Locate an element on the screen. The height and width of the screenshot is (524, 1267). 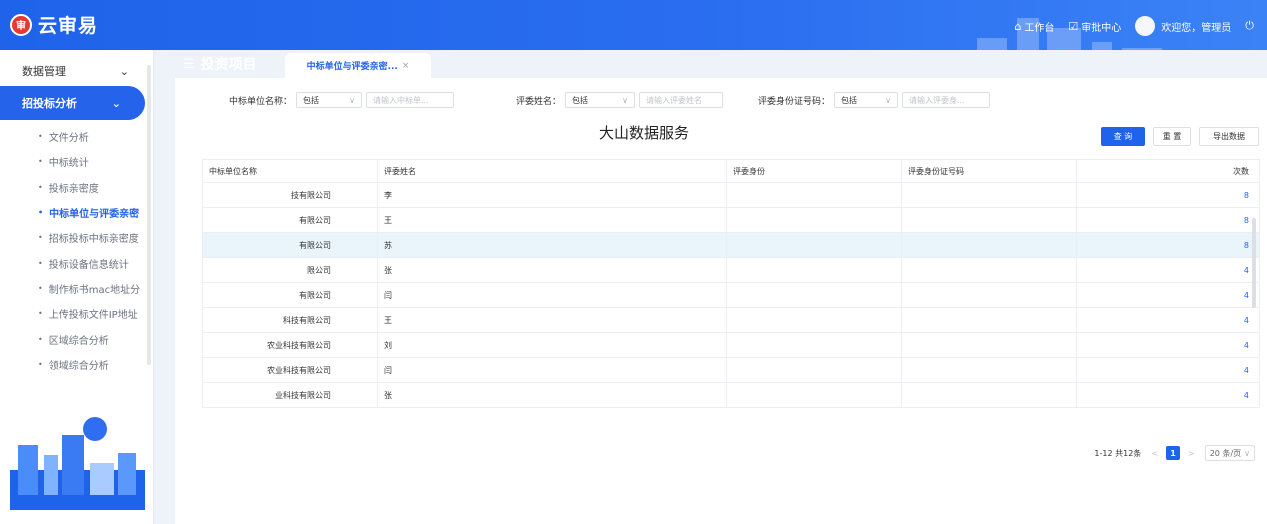
page-size-value: 20 条/页 is located at coordinates (1225, 453).